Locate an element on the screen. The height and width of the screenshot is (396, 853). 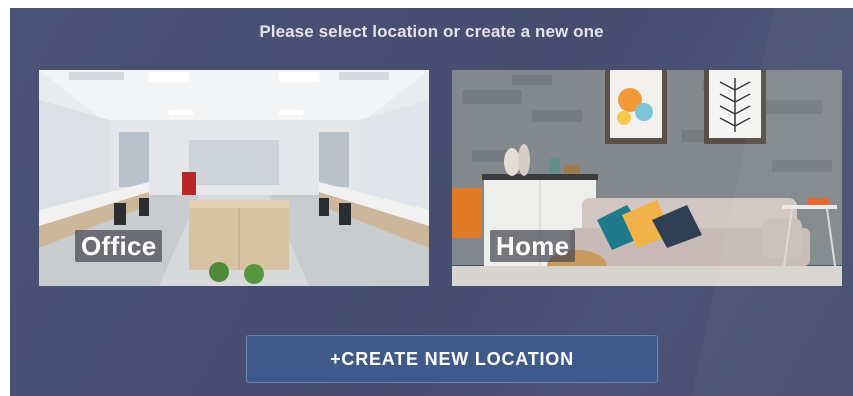
location-label-home: Home is located at coordinates (533, 246).